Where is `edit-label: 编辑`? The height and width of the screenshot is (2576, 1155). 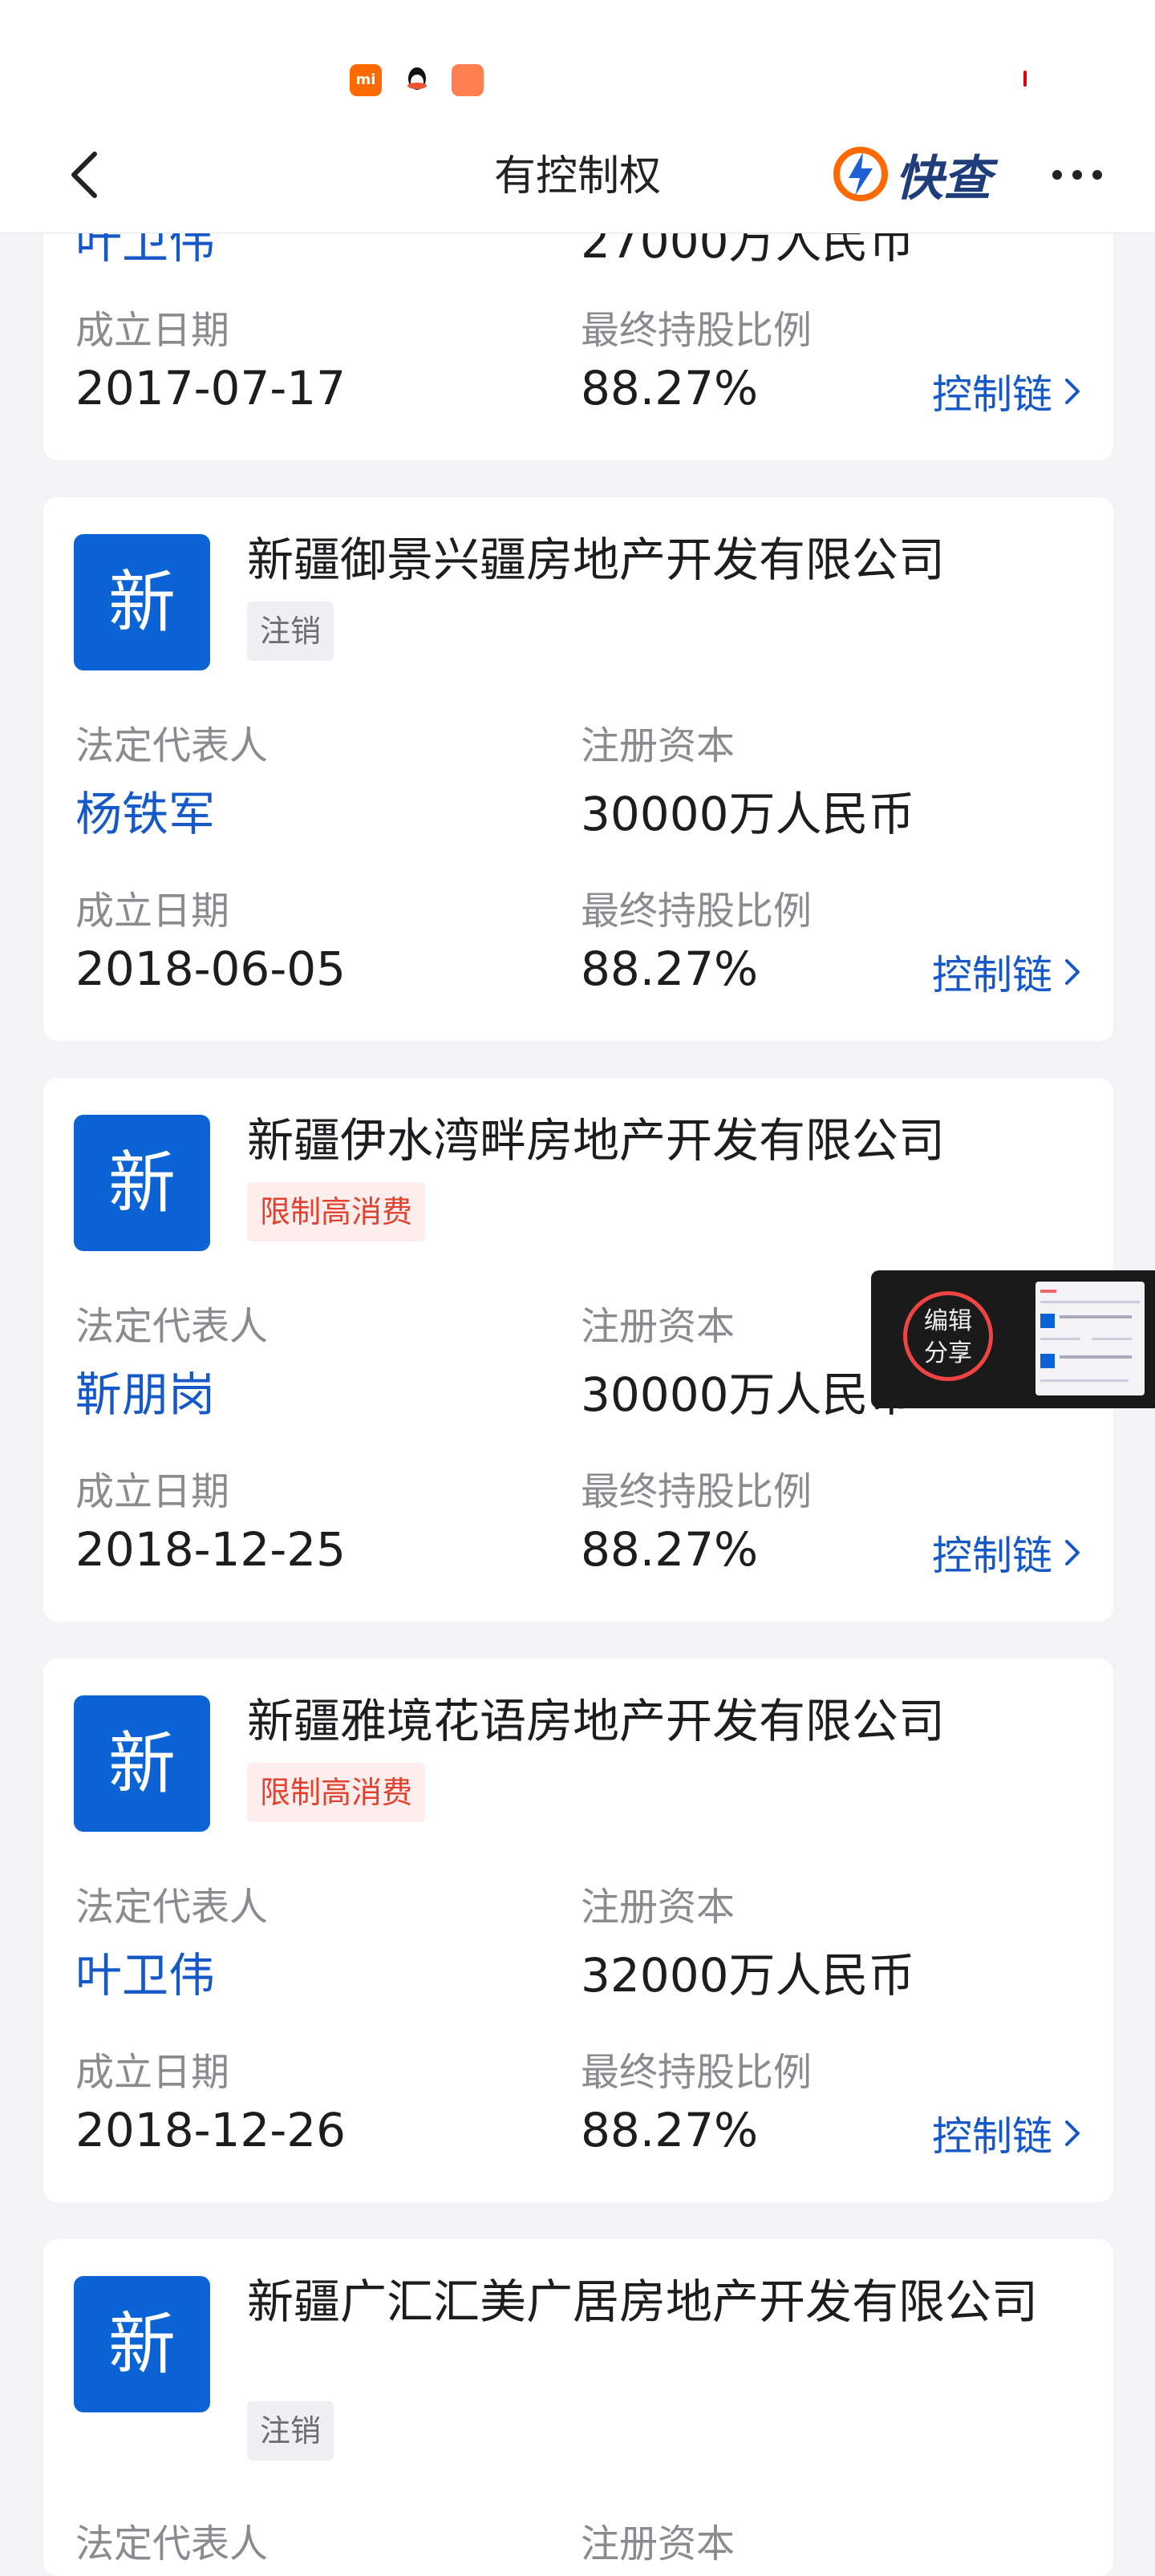
edit-label: 编辑 is located at coordinates (948, 1321).